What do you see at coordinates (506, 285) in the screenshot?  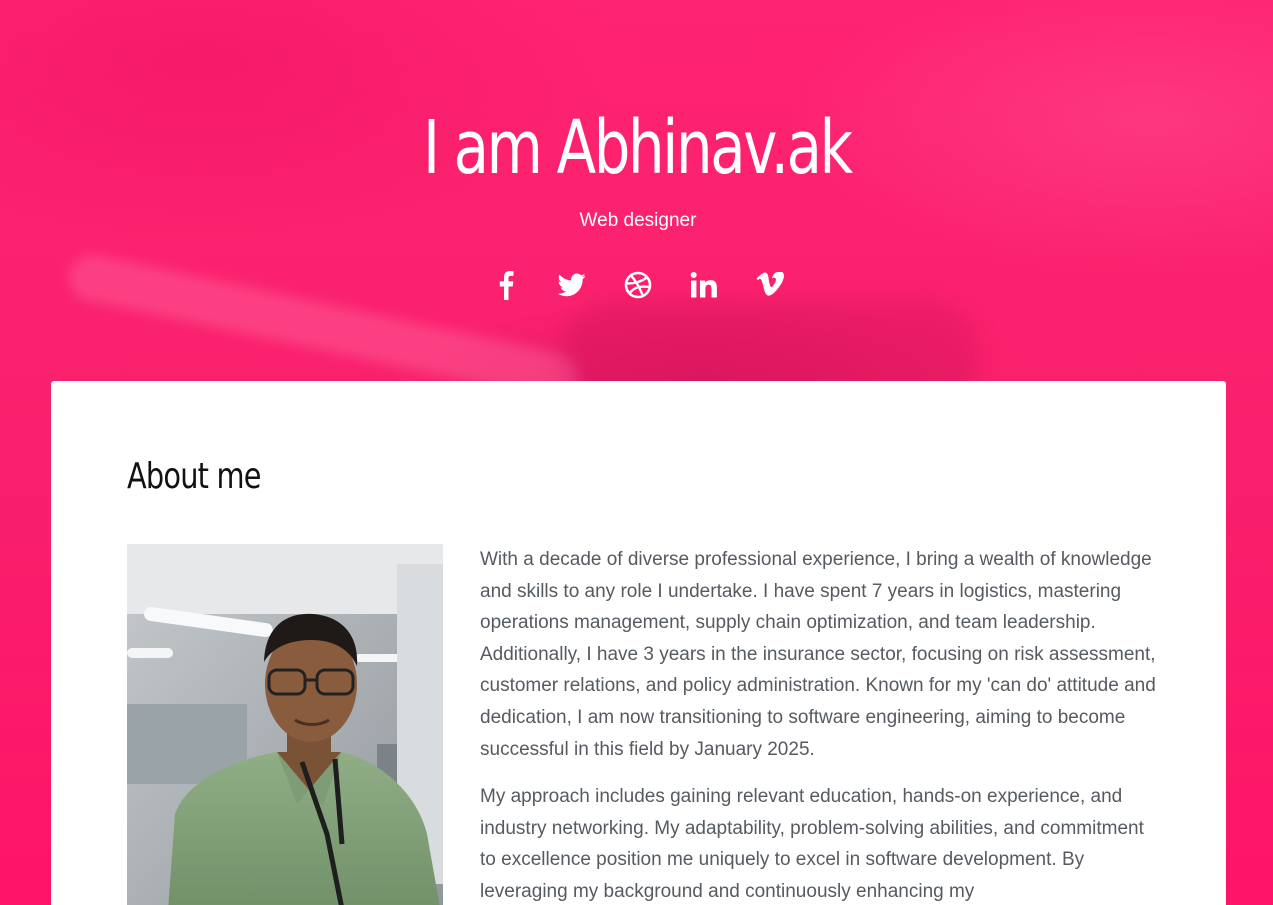 I see `facebook-icon` at bounding box center [506, 285].